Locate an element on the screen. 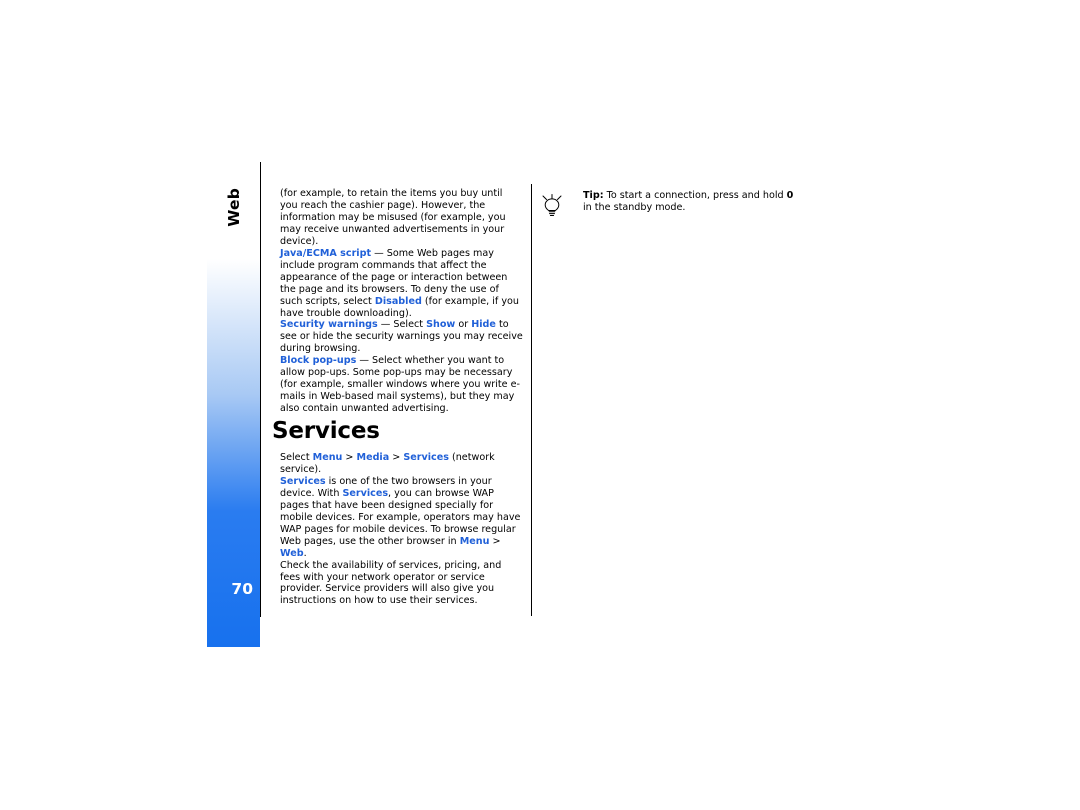  text-run: Web is located at coordinates (292, 553).